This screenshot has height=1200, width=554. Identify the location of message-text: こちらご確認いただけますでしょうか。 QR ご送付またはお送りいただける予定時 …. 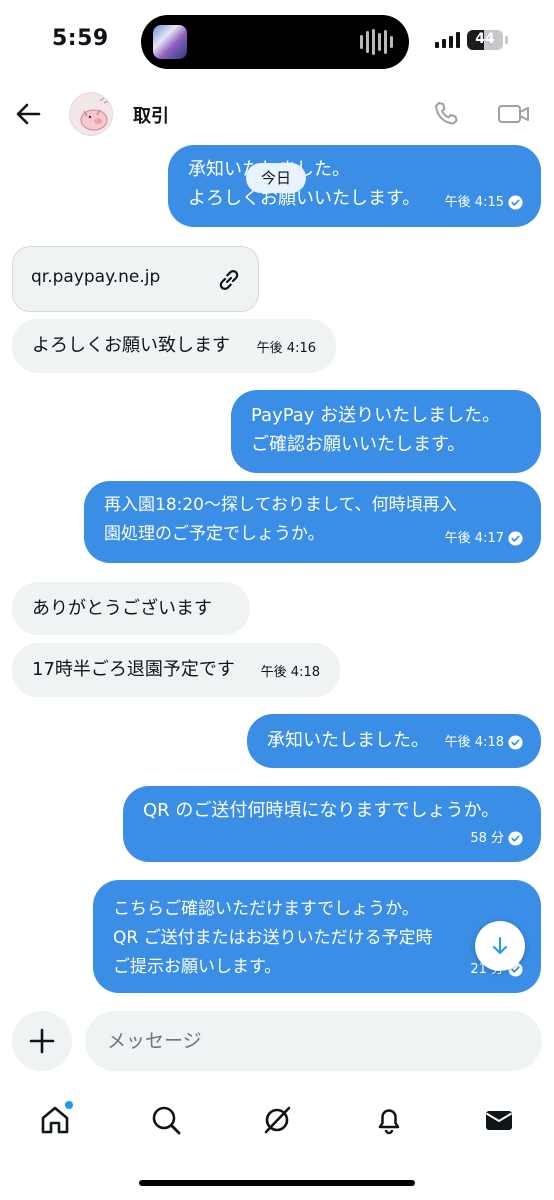
(273, 938).